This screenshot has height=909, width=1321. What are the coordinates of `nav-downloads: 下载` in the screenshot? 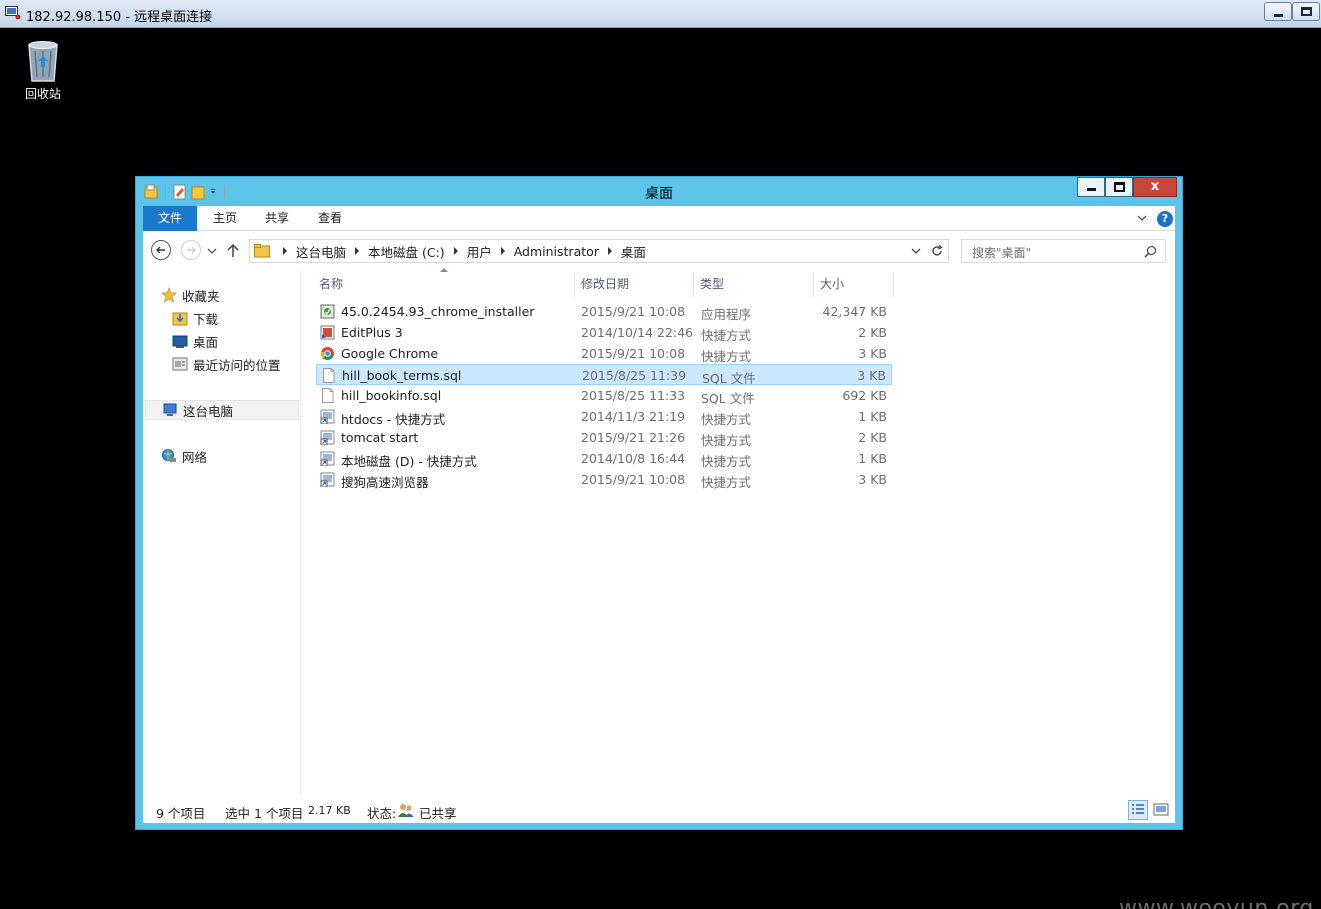 It's located at (195, 318).